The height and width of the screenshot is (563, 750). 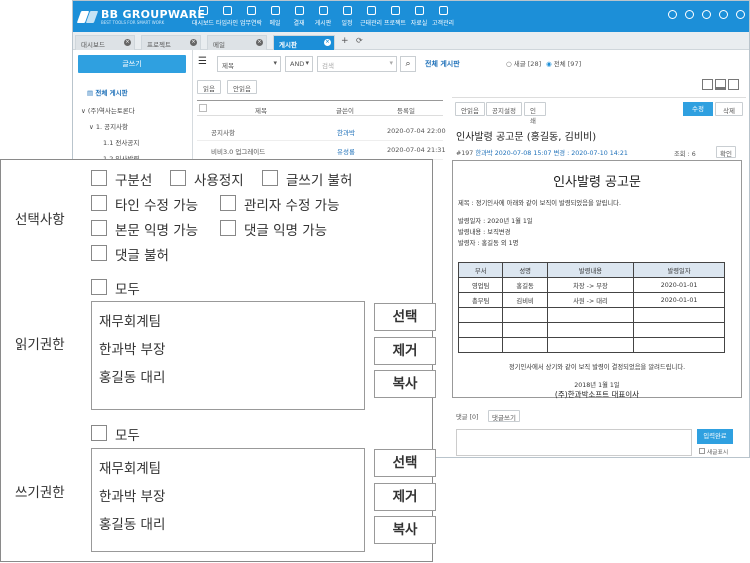 What do you see at coordinates (304, 42) in the screenshot?
I see `tab-board: 게시판 ×` at bounding box center [304, 42].